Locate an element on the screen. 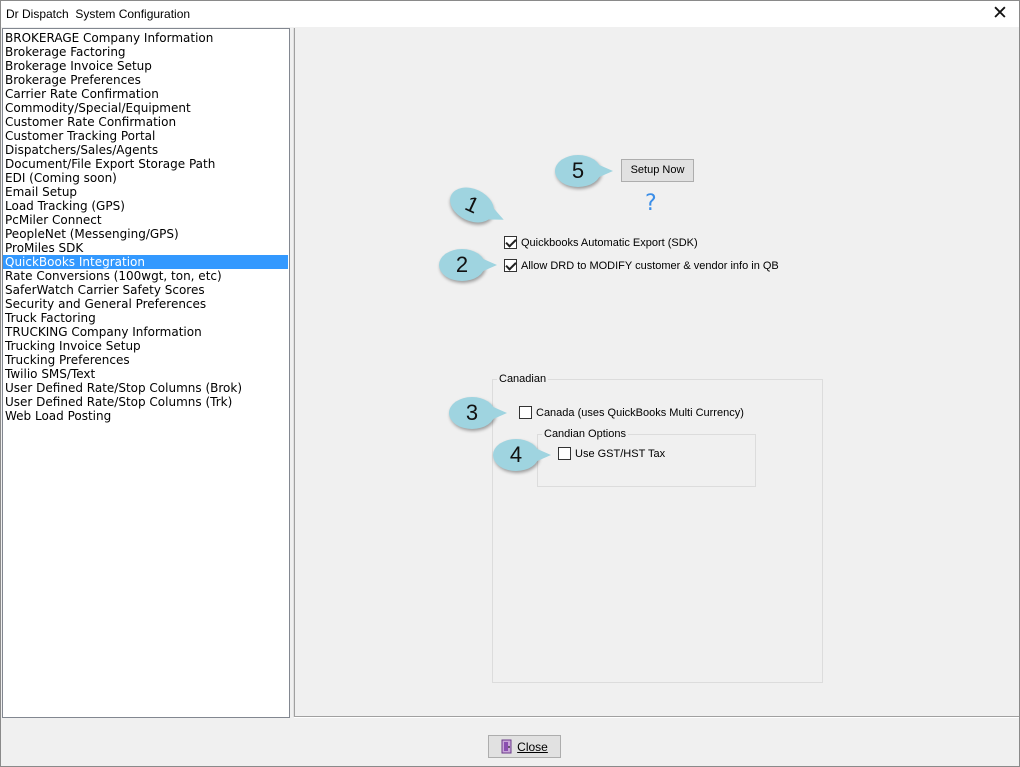  canada-checkbox is located at coordinates (525, 412).